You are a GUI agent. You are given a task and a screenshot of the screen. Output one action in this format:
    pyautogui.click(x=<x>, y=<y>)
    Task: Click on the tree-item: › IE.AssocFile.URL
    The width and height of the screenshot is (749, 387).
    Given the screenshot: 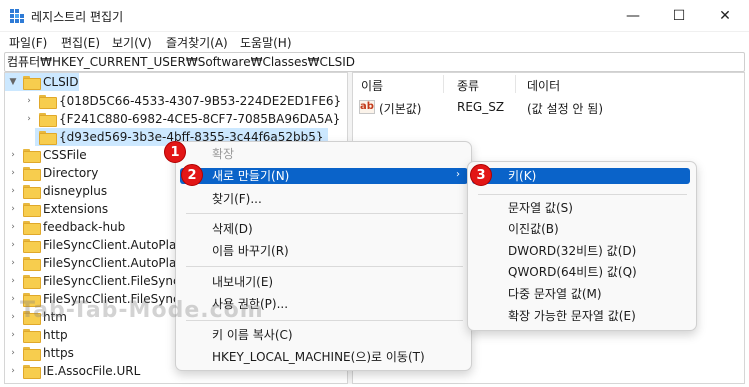 What is the action you would take?
    pyautogui.click(x=73, y=371)
    